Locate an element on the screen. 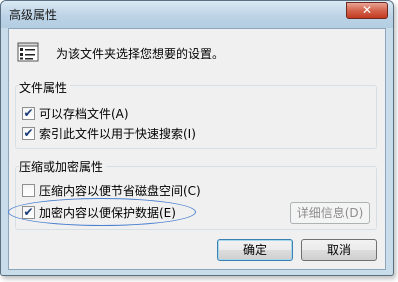  file-attributes-title: 文件属性 is located at coordinates (45, 87).